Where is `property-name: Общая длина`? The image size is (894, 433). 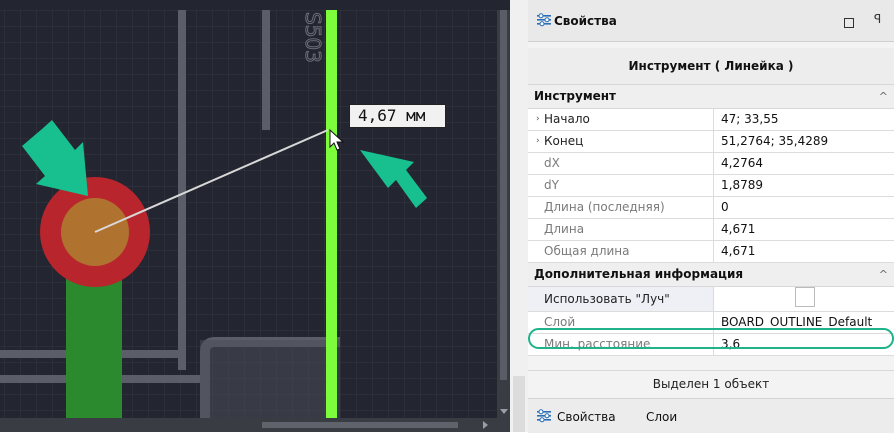 property-name: Общая длина is located at coordinates (621, 251).